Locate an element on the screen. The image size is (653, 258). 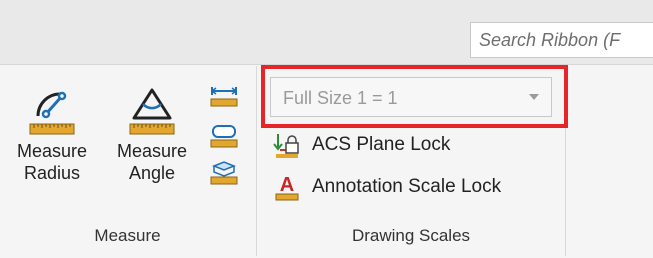
measure-distance-icon is located at coordinates (224, 97).